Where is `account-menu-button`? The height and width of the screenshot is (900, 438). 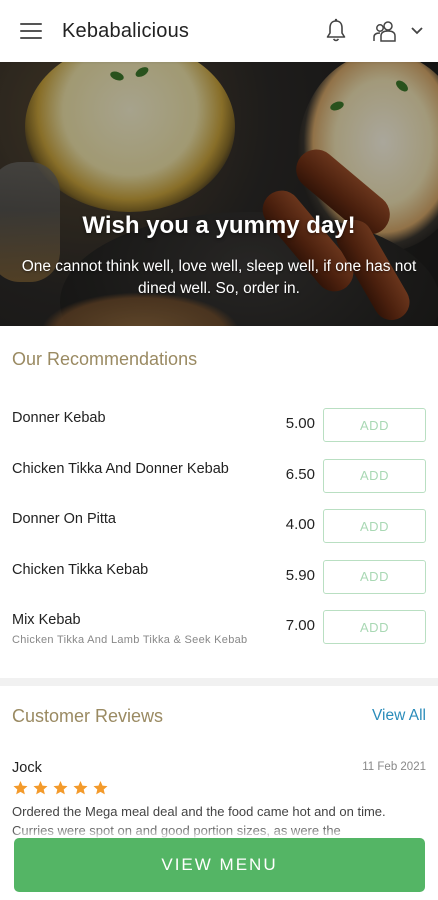 account-menu-button is located at coordinates (398, 31).